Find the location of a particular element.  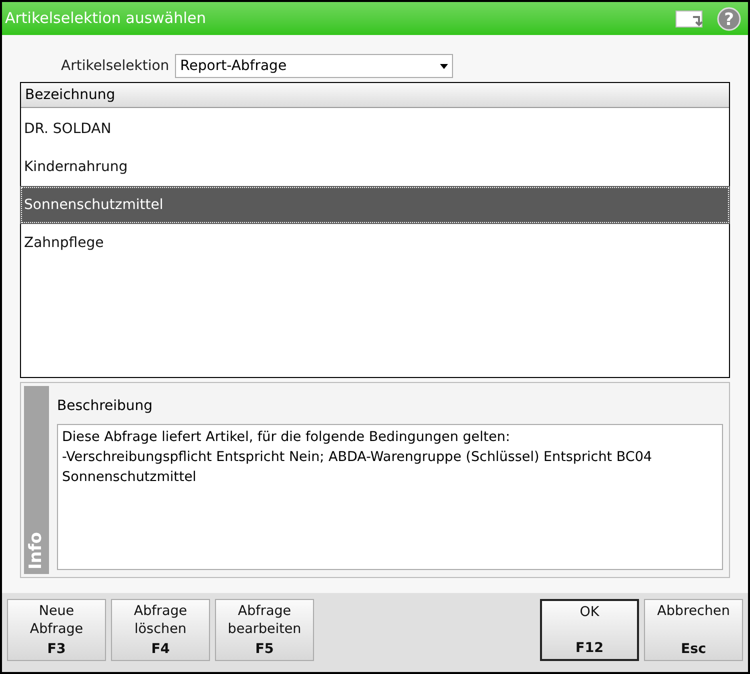

action-button: Abfrage löschen F4 is located at coordinates (160, 630).